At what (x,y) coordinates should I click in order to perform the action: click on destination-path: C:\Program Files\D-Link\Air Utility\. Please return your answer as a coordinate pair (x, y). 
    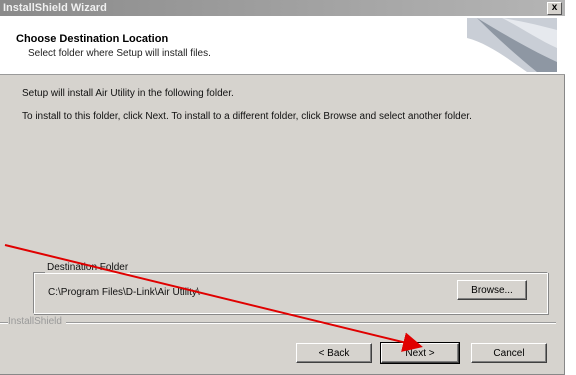
    Looking at the image, I should click on (124, 292).